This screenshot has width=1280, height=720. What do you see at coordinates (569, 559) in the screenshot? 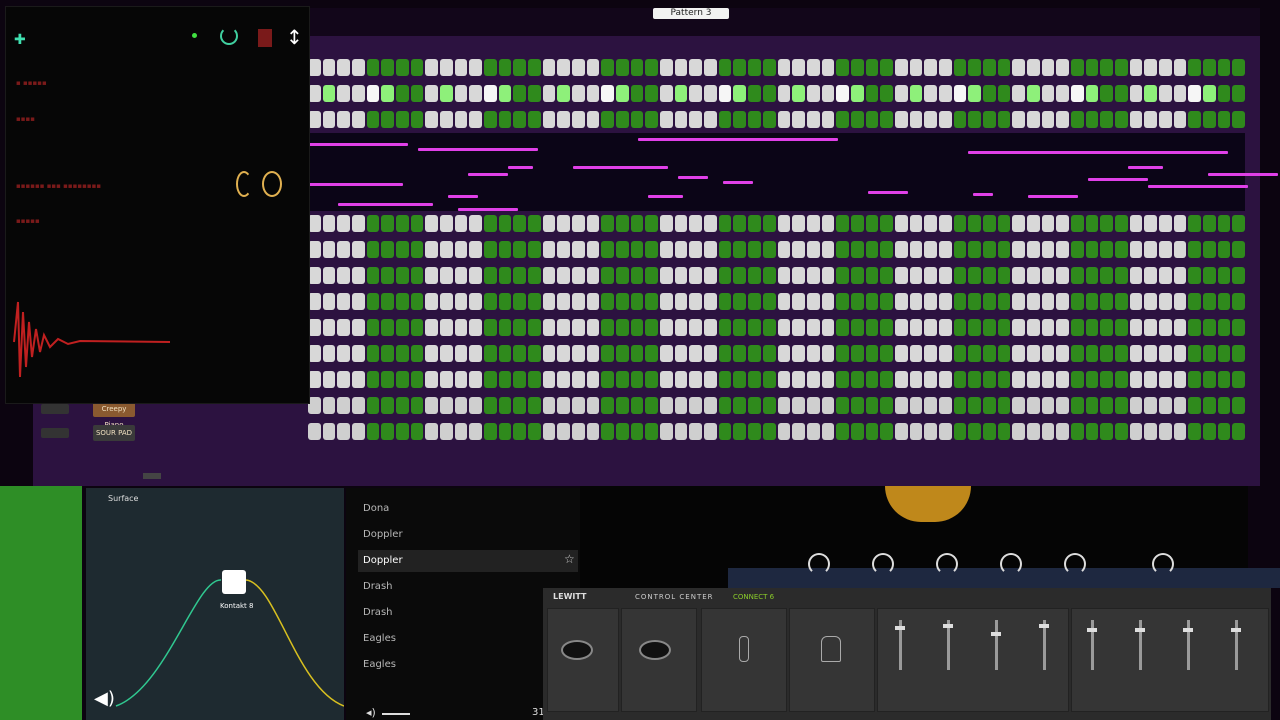
I see `favorite-star-icon: ☆` at bounding box center [569, 559].